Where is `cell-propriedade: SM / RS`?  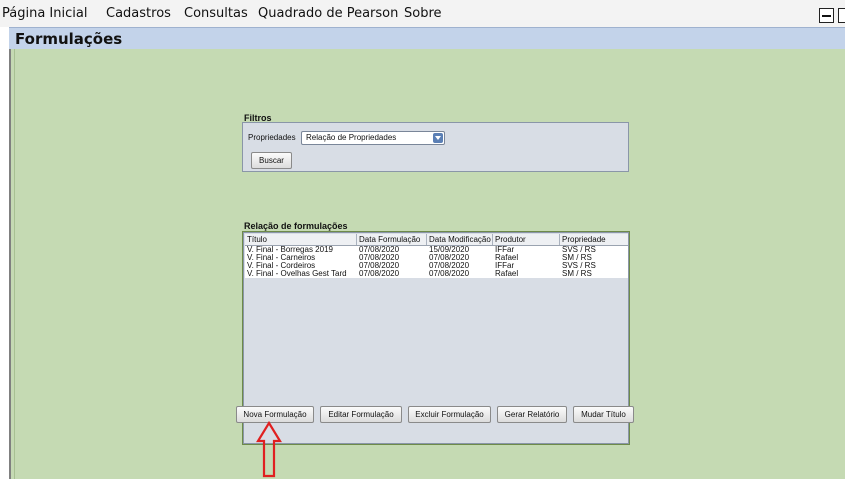
cell-propriedade: SM / RS is located at coordinates (577, 273).